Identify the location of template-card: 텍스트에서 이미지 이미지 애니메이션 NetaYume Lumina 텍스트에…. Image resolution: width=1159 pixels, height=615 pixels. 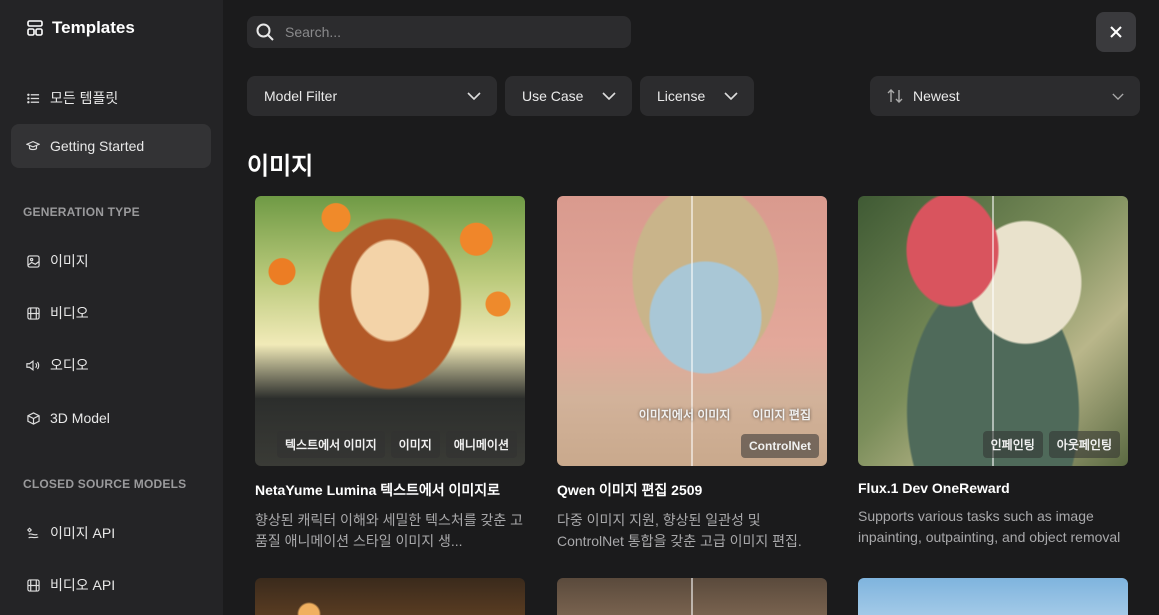
(390, 374).